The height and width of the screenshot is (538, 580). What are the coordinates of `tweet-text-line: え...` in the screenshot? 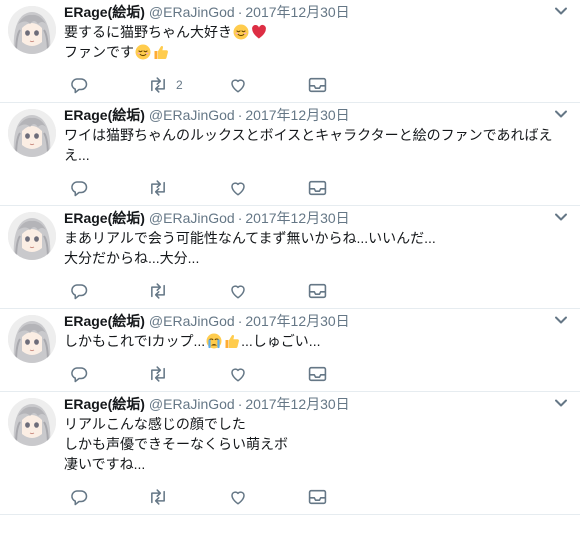 It's located at (77, 155).